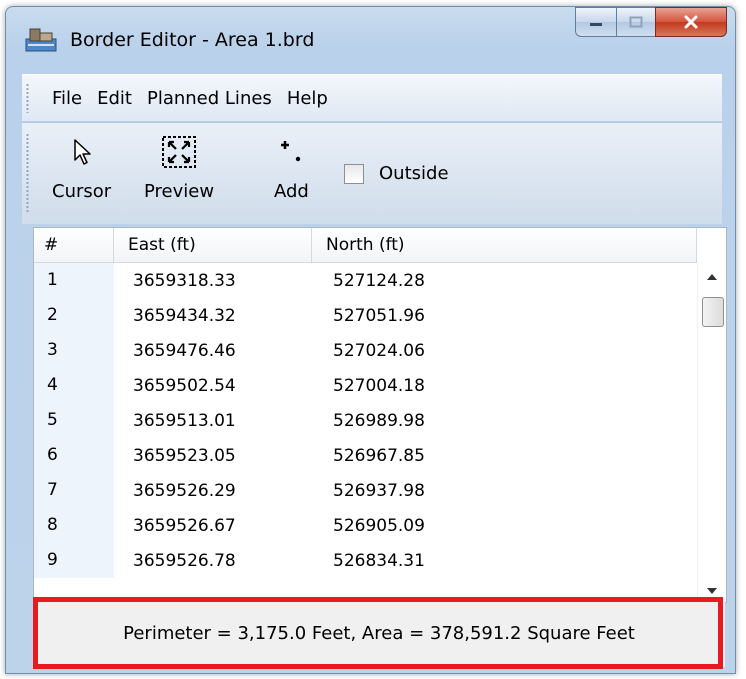 The height and width of the screenshot is (679, 746). What do you see at coordinates (504, 526) in the screenshot?
I see `north-cell: 526905.09` at bounding box center [504, 526].